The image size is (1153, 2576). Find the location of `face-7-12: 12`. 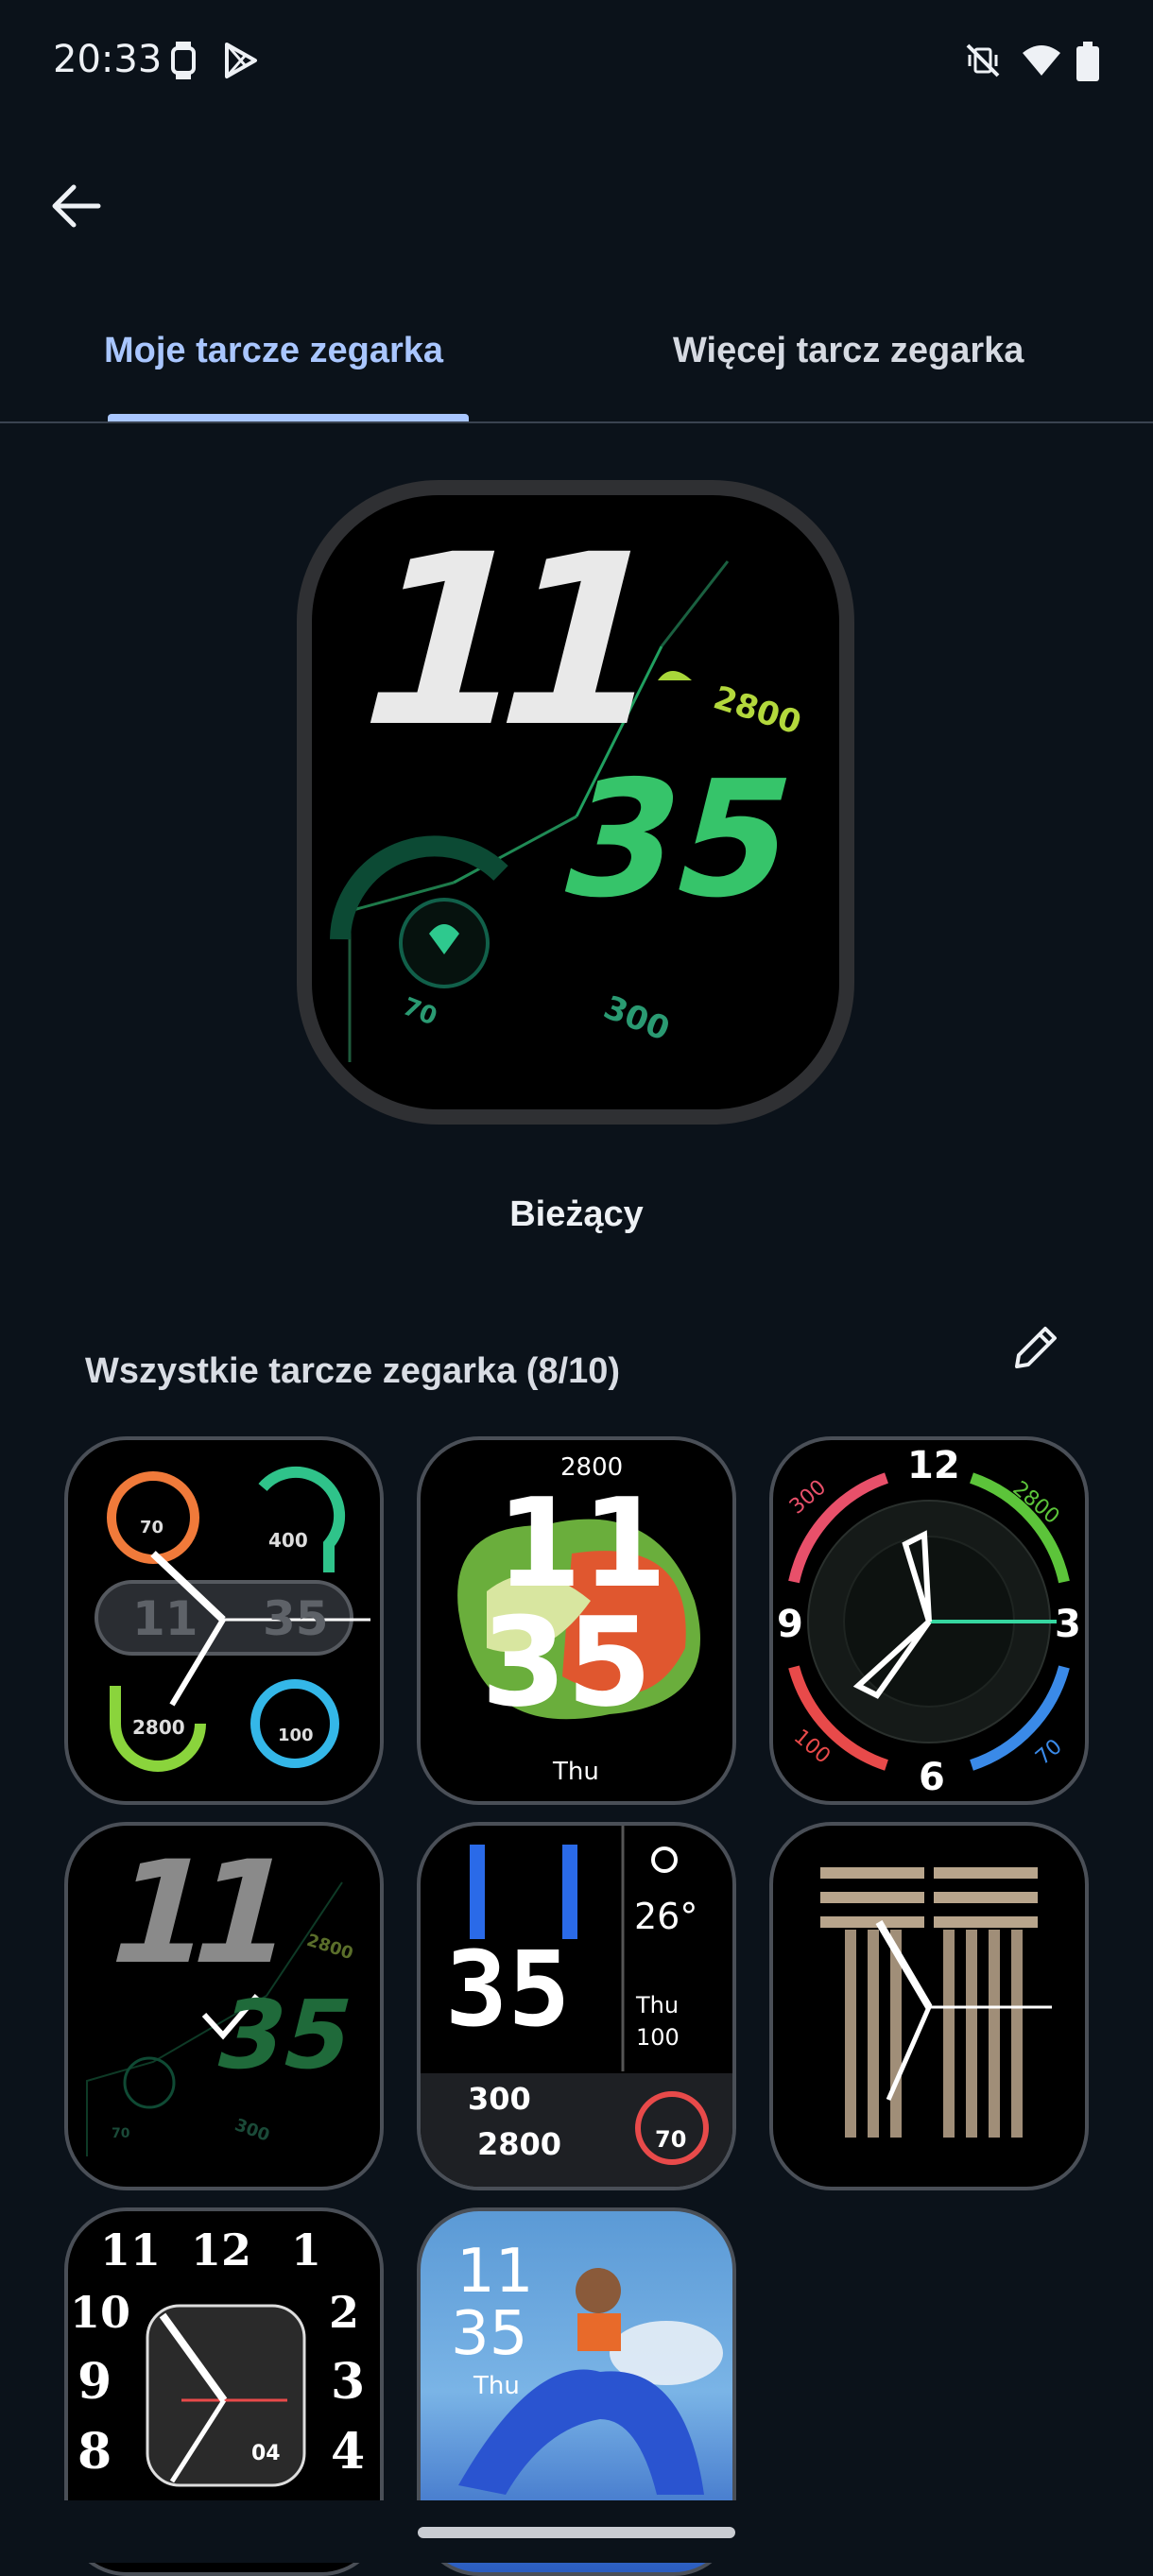

face-7-12: 12 is located at coordinates (221, 2249).